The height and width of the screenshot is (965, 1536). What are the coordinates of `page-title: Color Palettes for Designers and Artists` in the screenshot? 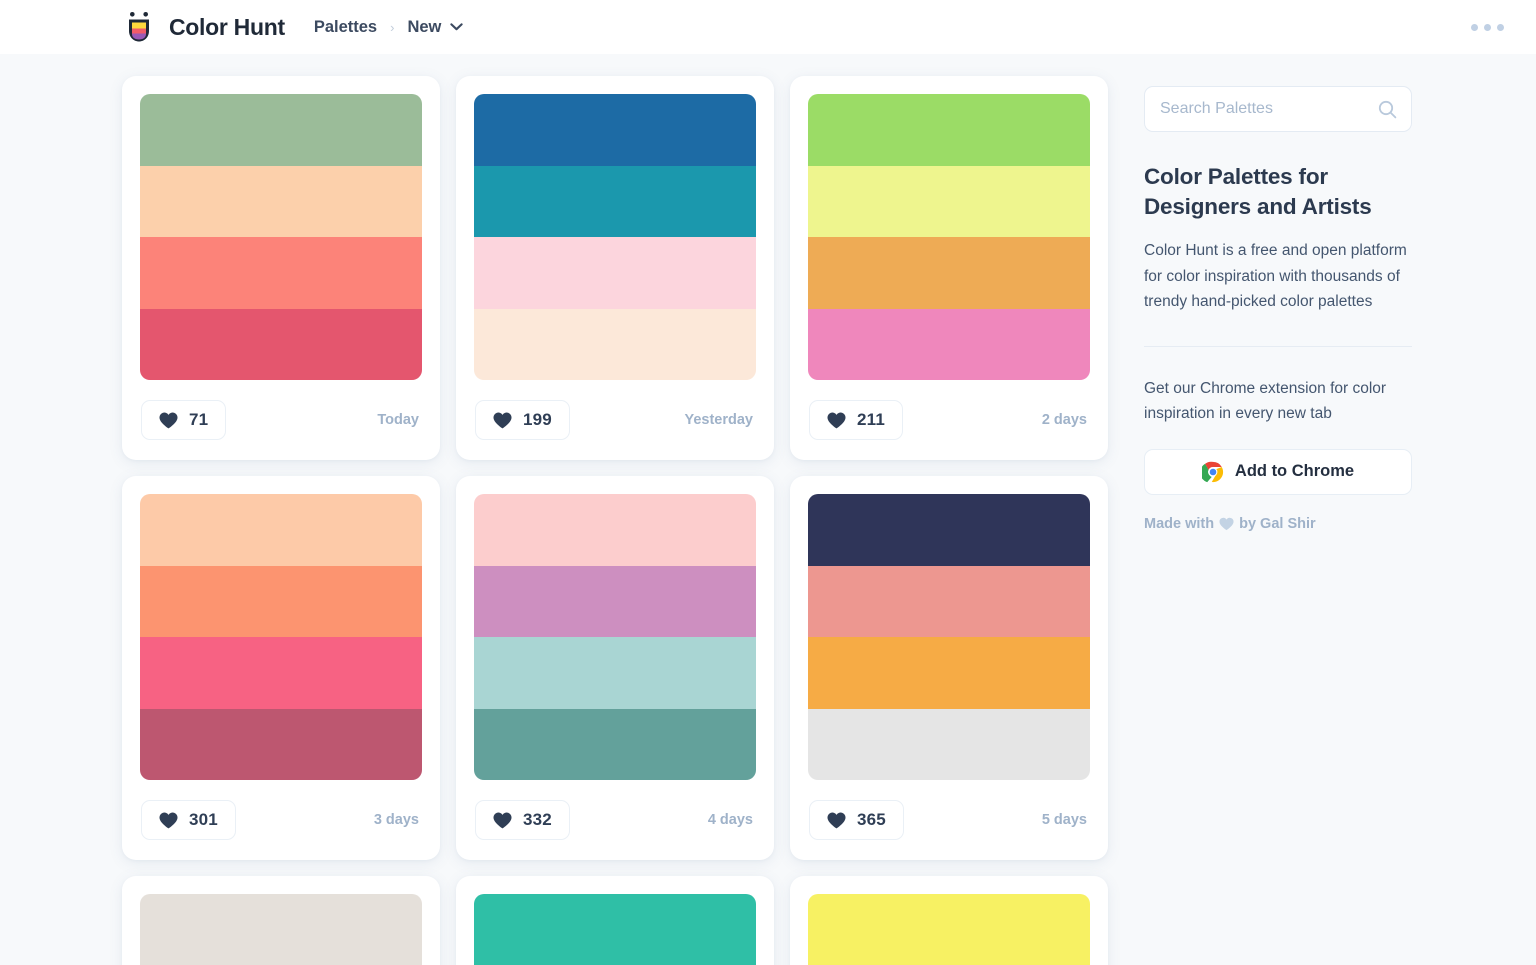 It's located at (1258, 191).